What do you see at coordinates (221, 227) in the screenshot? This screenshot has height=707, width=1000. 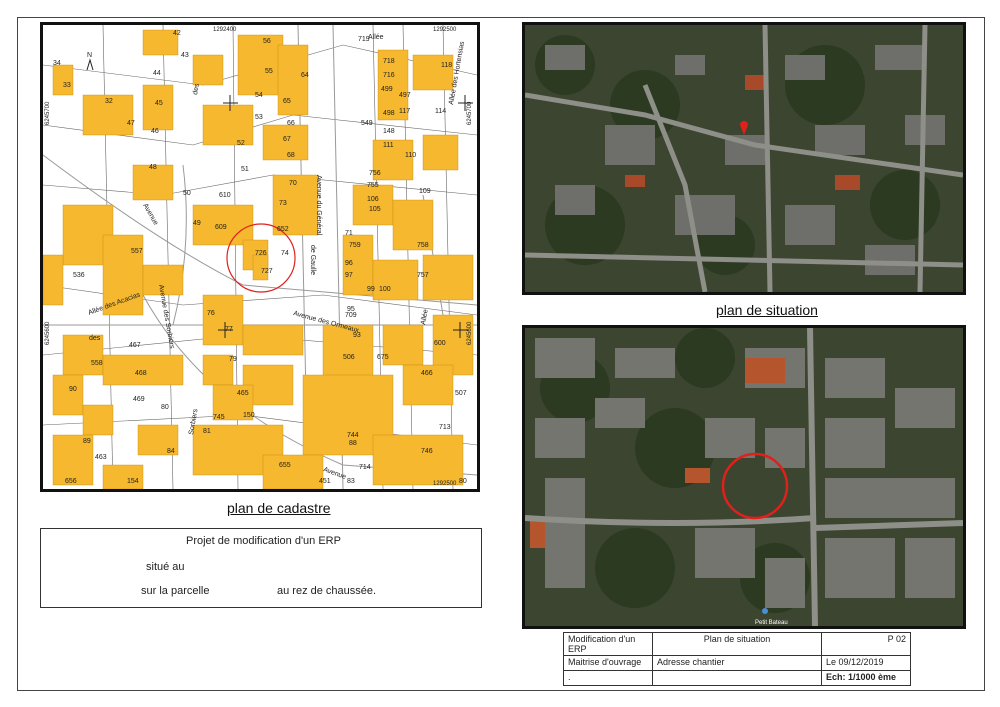 I see `parcel-number: 609` at bounding box center [221, 227].